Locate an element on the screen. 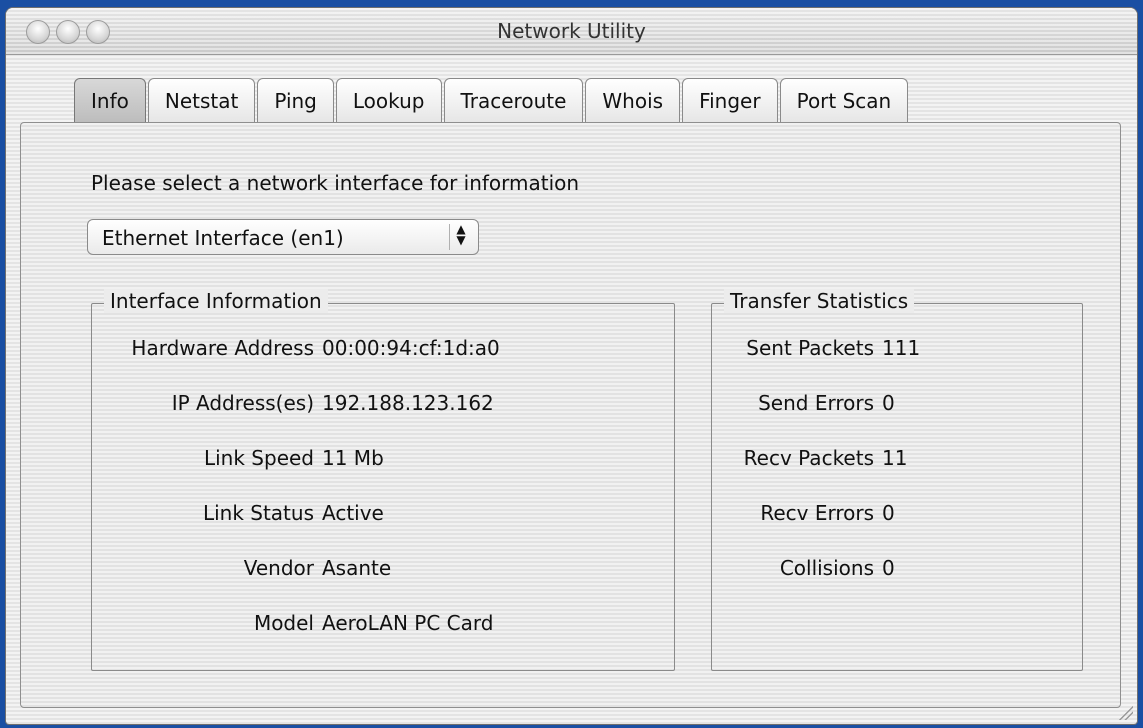 The width and height of the screenshot is (1143, 728). row-value: Active is located at coordinates (353, 513).